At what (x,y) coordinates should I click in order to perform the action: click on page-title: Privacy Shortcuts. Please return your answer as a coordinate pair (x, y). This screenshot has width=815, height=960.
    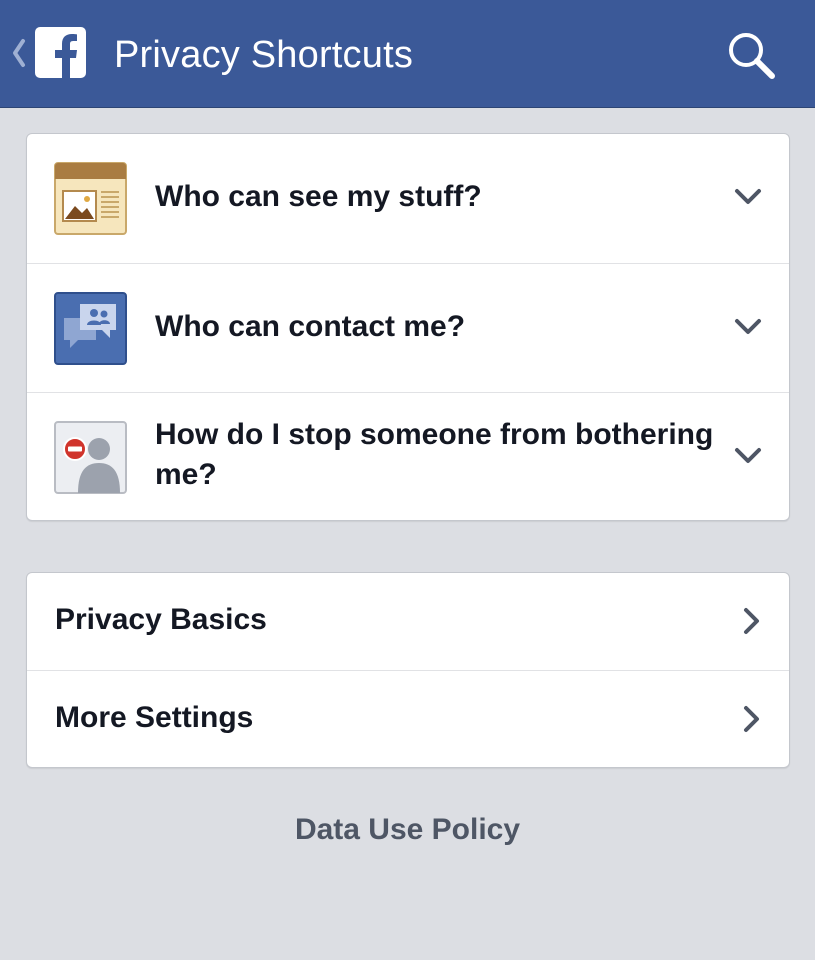
    Looking at the image, I should click on (264, 55).